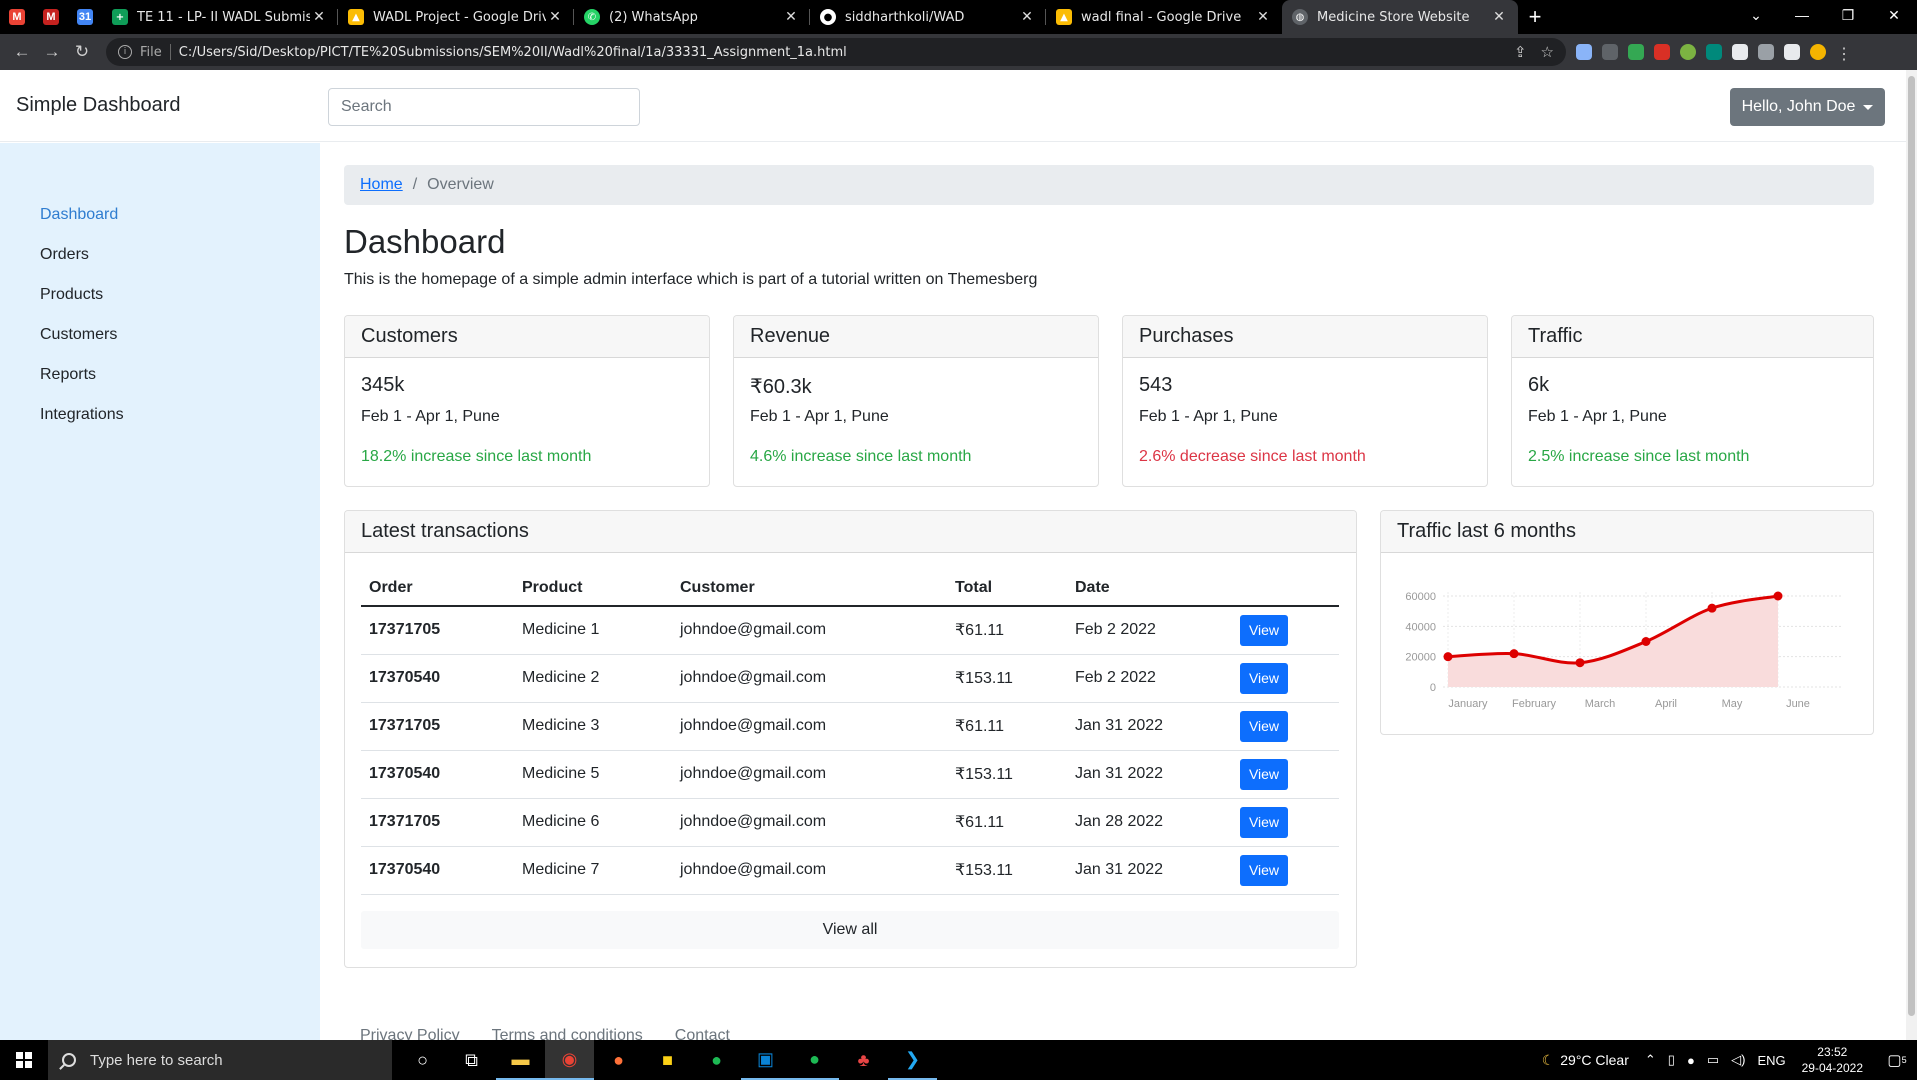 This screenshot has height=1080, width=1917. What do you see at coordinates (1007, 774) in the screenshot?
I see `order-total: ₹153.11` at bounding box center [1007, 774].